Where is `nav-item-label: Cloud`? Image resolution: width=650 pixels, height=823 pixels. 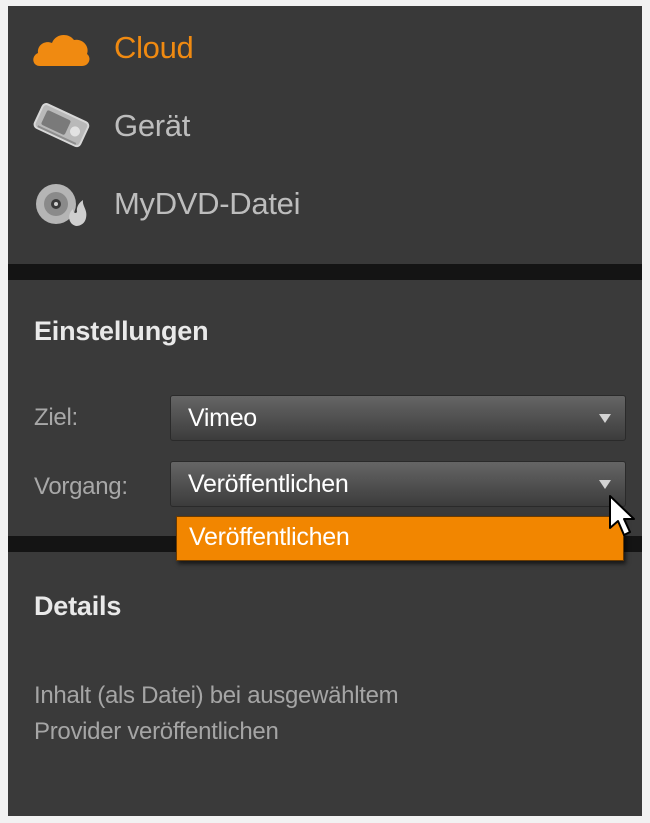 nav-item-label: Cloud is located at coordinates (154, 47).